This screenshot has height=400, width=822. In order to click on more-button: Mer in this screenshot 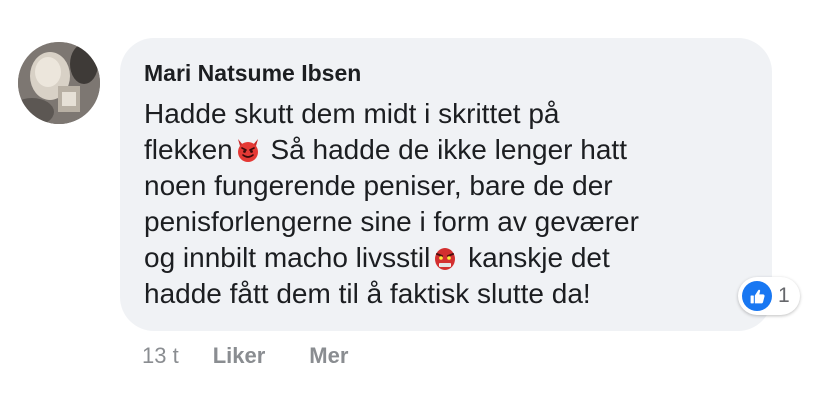, I will do `click(328, 356)`.